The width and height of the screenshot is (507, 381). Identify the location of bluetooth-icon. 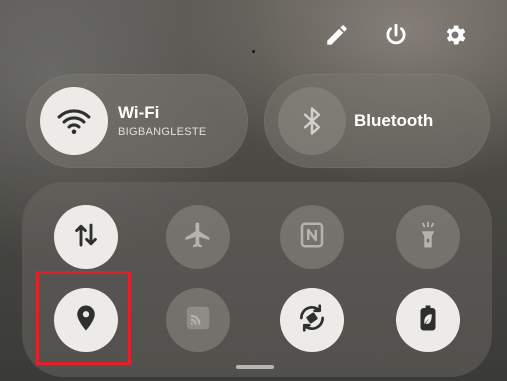
(312, 121).